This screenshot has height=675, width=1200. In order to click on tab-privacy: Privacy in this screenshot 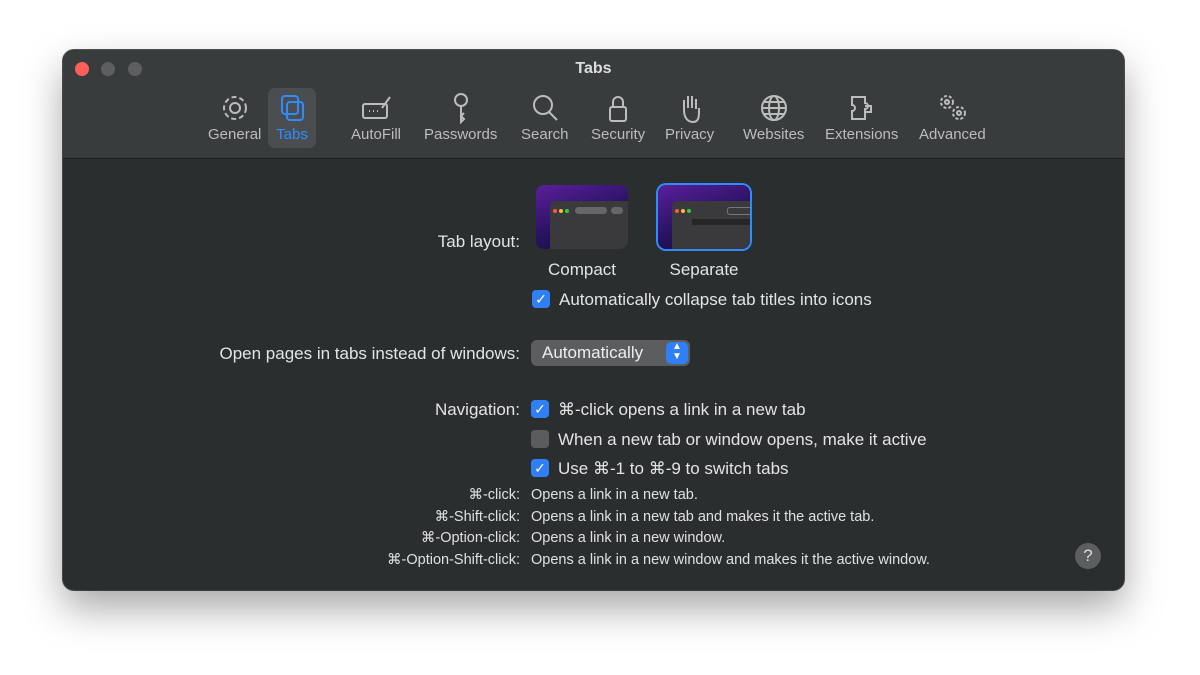, I will do `click(689, 118)`.